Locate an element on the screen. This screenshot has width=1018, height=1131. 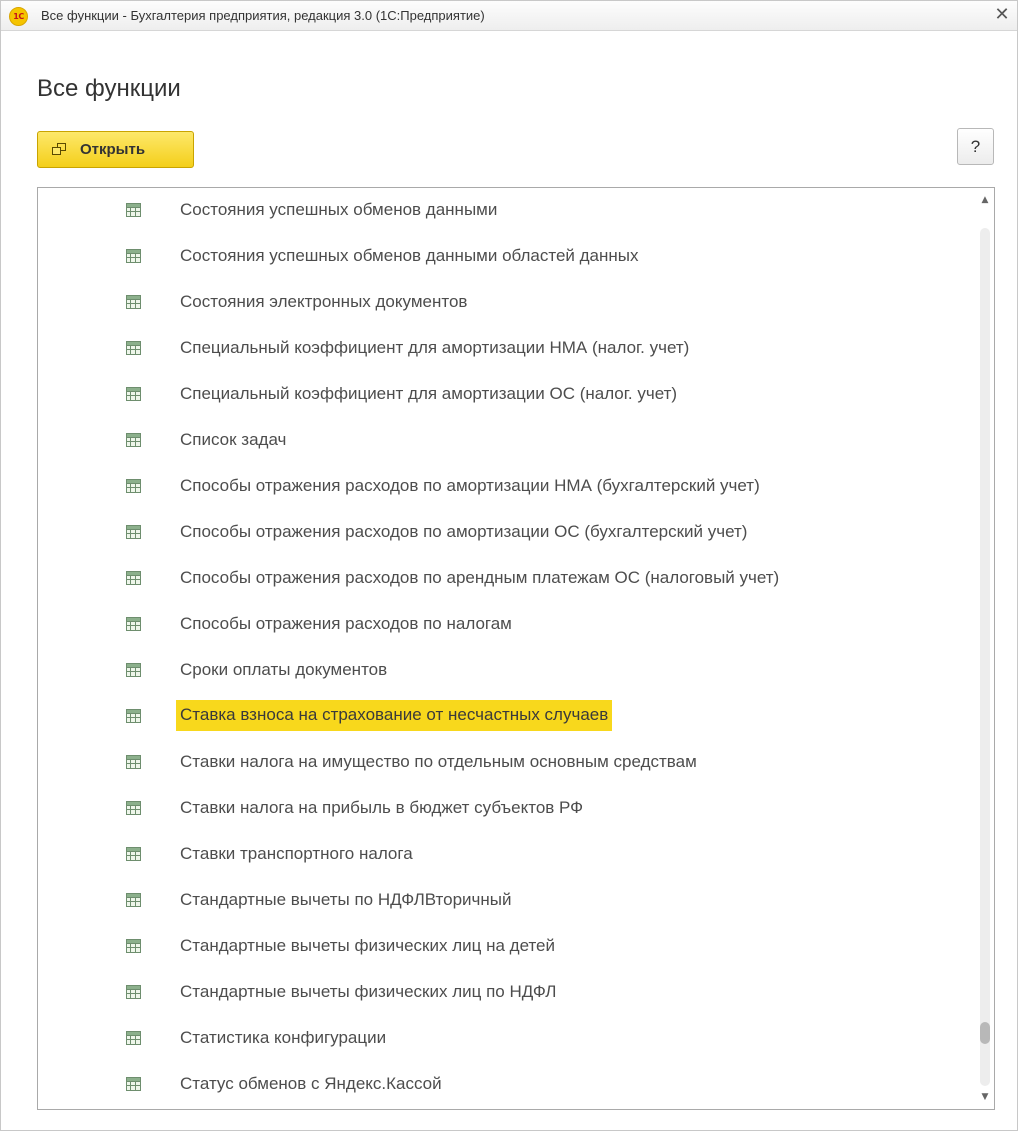
scroll-track is located at coordinates (985, 657).